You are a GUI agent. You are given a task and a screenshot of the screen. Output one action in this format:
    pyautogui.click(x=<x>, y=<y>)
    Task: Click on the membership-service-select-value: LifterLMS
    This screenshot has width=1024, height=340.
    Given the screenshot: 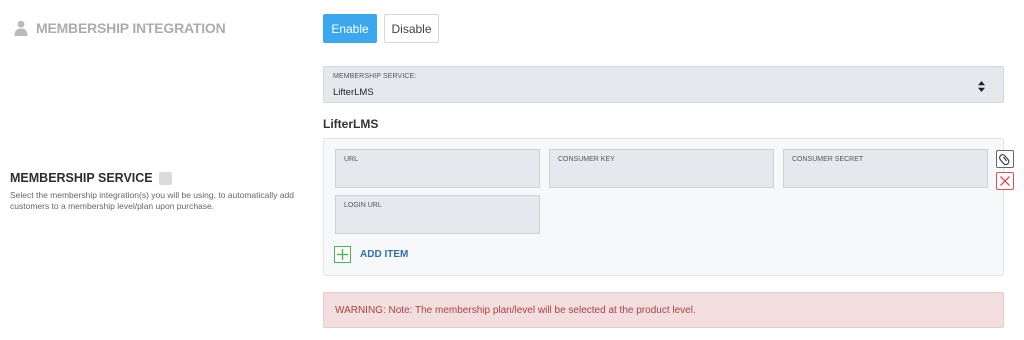 What is the action you would take?
    pyautogui.click(x=353, y=92)
    